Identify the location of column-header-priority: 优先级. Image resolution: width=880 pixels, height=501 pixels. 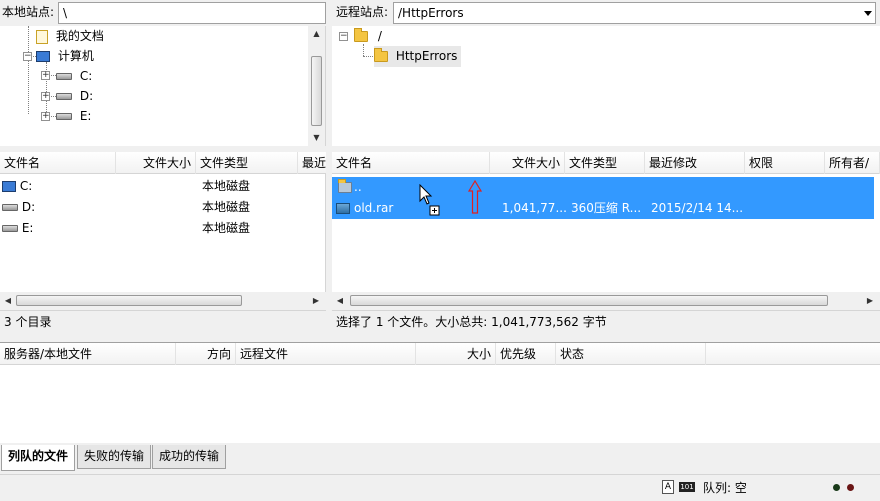
(526, 354).